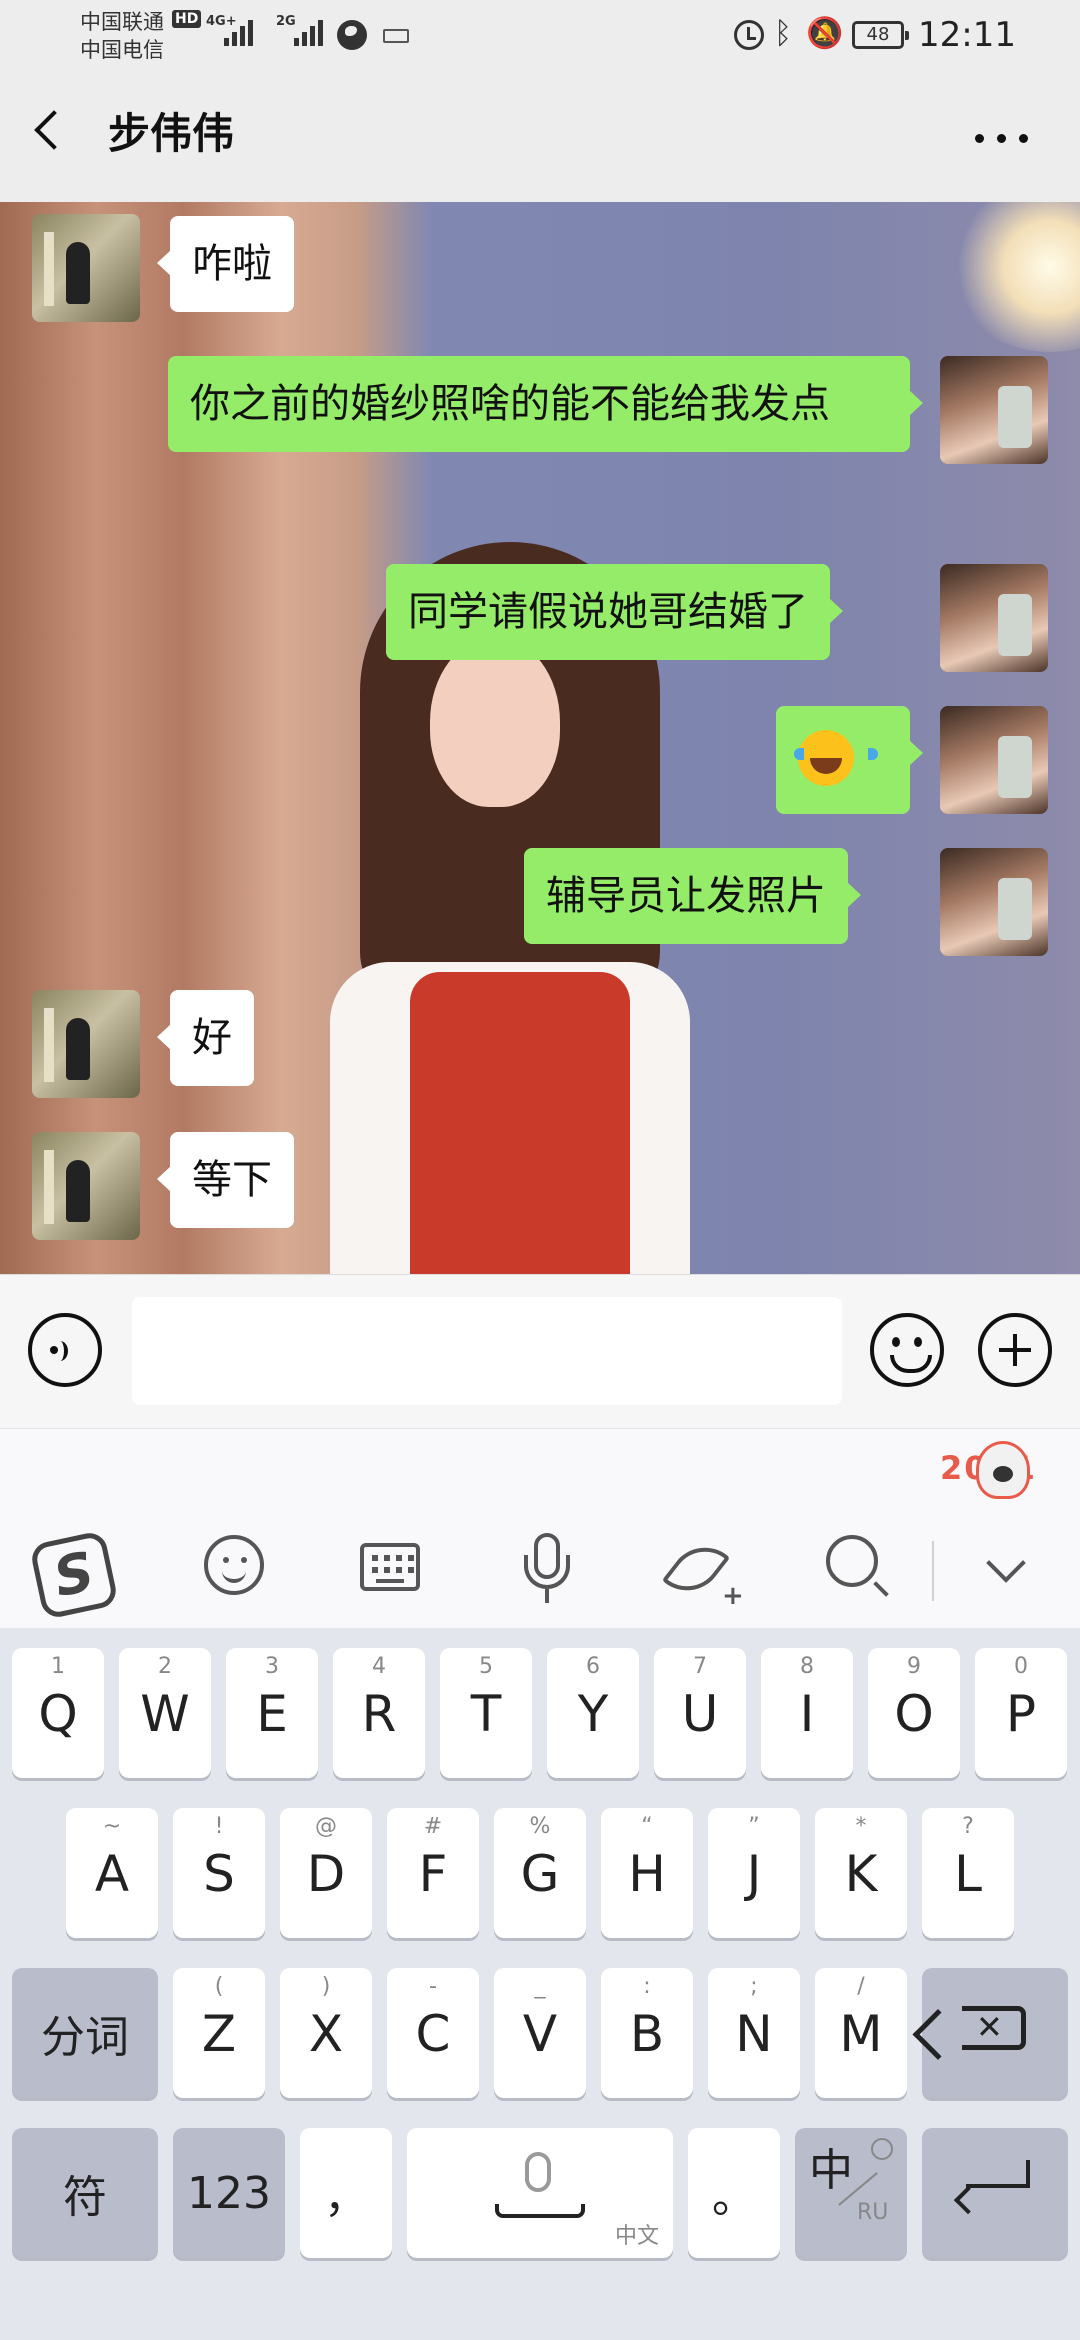 This screenshot has height=2340, width=1080. I want to click on keyboard-status-icon, so click(396, 36).